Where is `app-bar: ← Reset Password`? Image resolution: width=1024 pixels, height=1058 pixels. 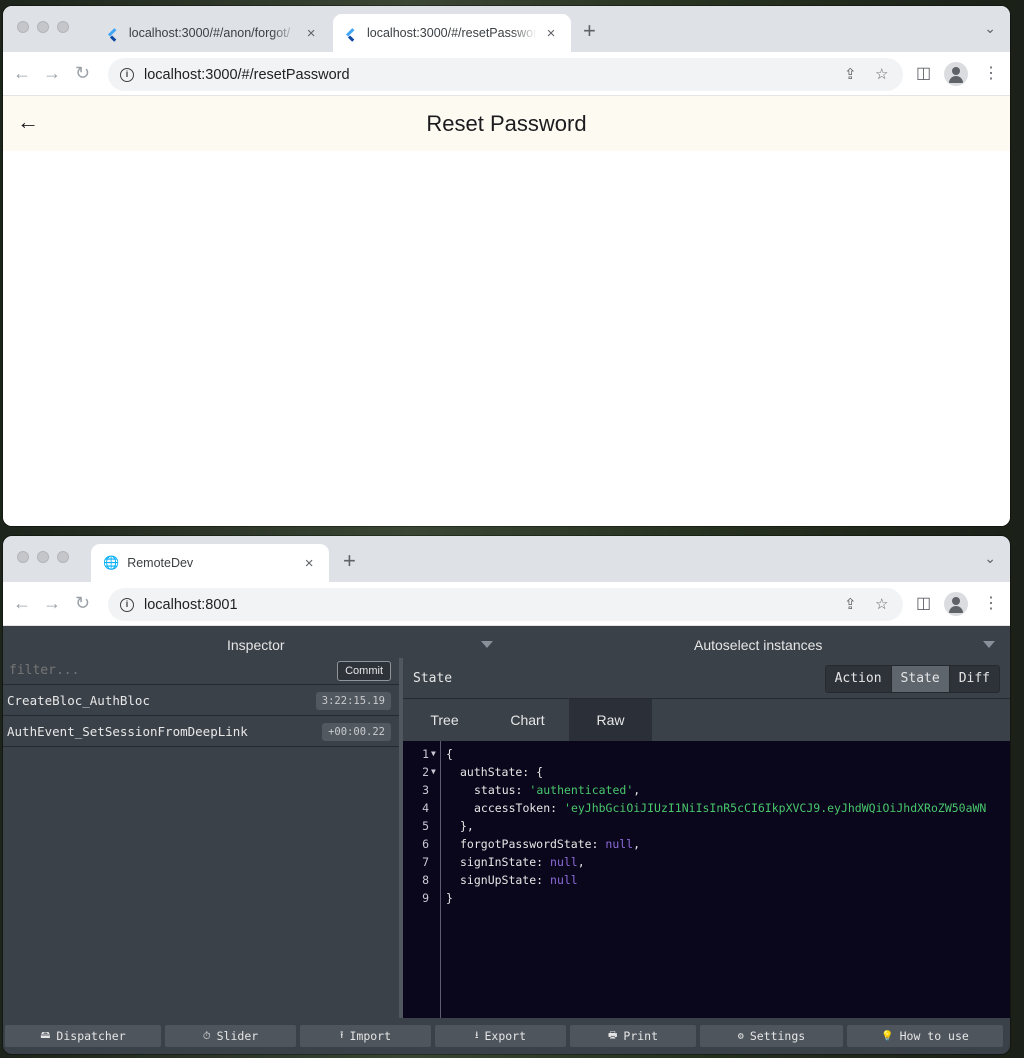 app-bar: ← Reset Password is located at coordinates (506, 123).